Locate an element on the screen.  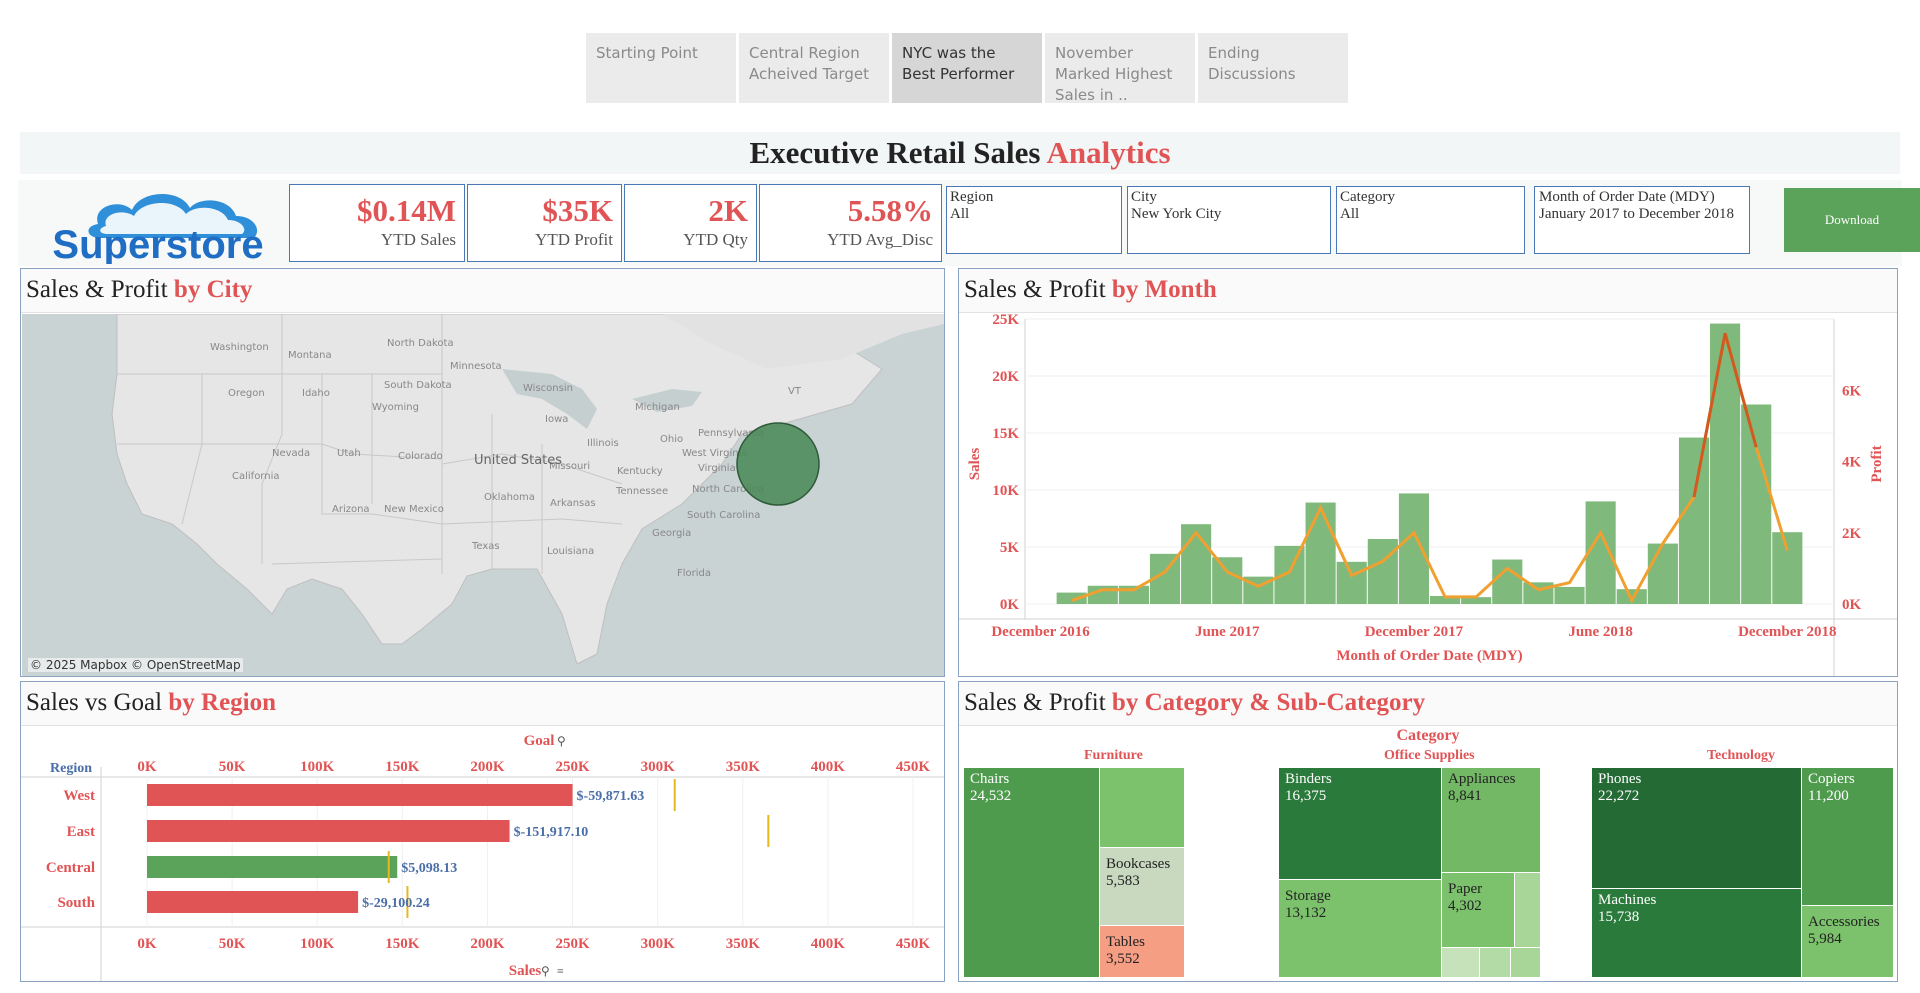
filter-value: All is located at coordinates (960, 214).